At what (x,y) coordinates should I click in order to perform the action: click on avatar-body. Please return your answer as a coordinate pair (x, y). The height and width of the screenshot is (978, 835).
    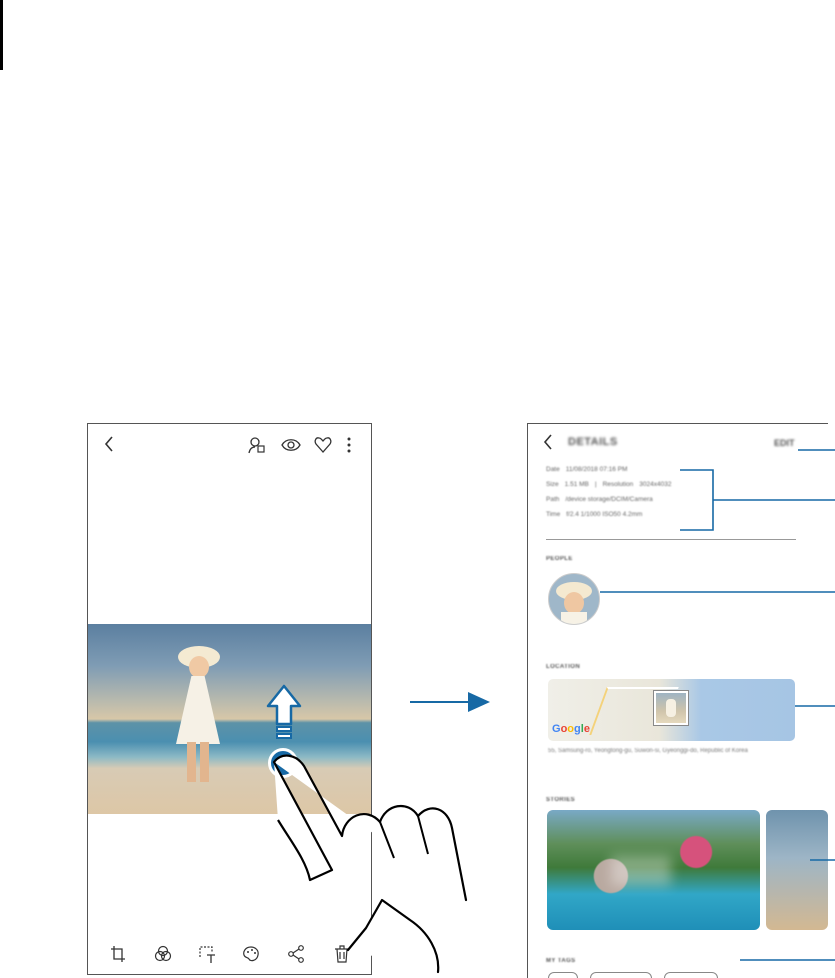
    Looking at the image, I should click on (574, 618).